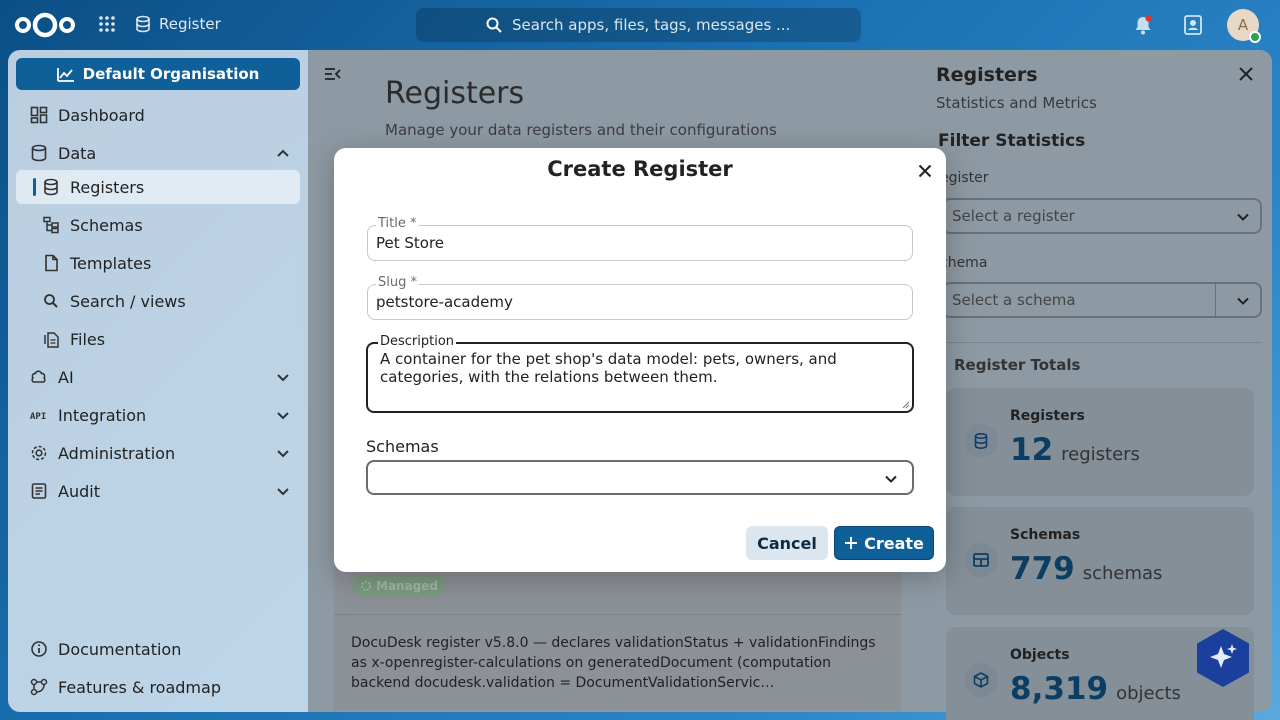 The width and height of the screenshot is (1280, 720). I want to click on stat-card-registers: Registers 12 registers, so click(1100, 442).